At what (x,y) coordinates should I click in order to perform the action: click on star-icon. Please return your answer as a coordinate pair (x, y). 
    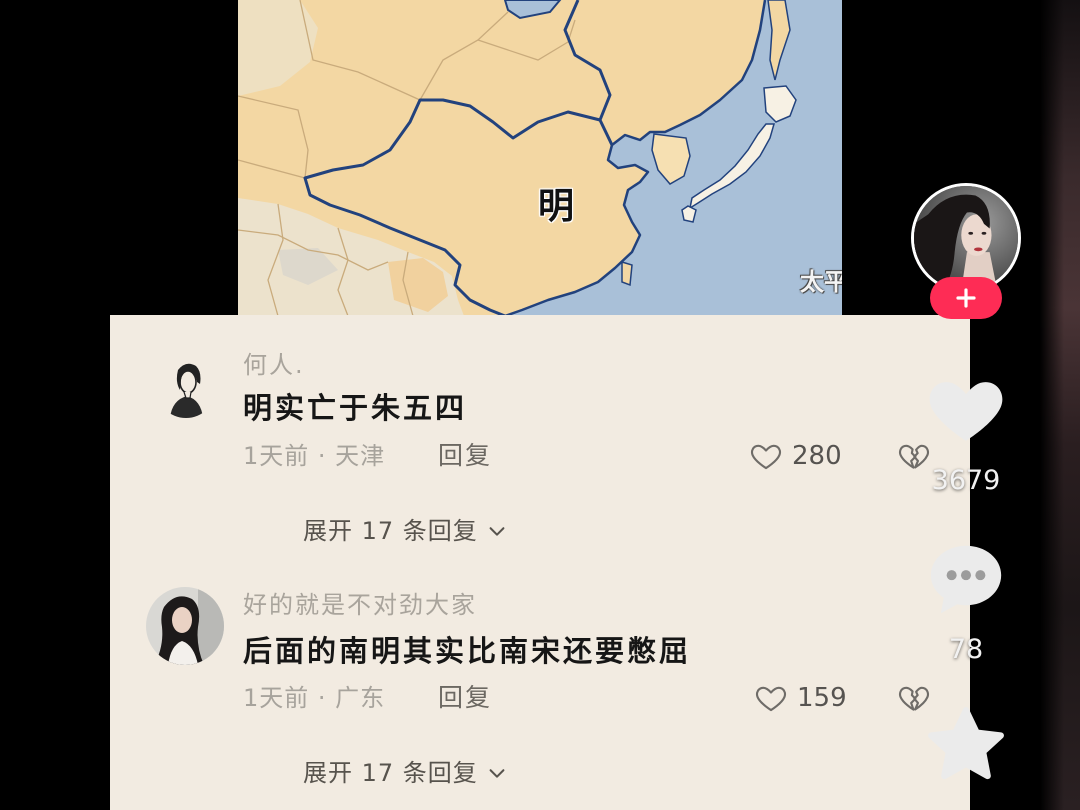
    Looking at the image, I should click on (966, 743).